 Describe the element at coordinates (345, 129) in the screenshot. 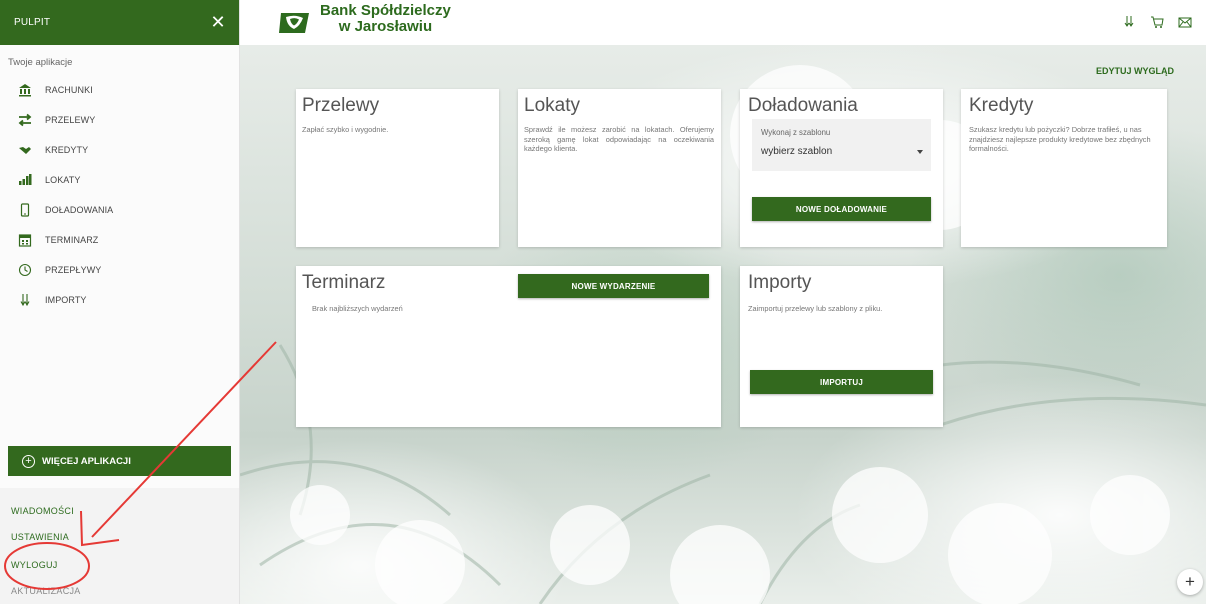

I see `card-text: Zapłać szybko i wygodnie.` at that location.